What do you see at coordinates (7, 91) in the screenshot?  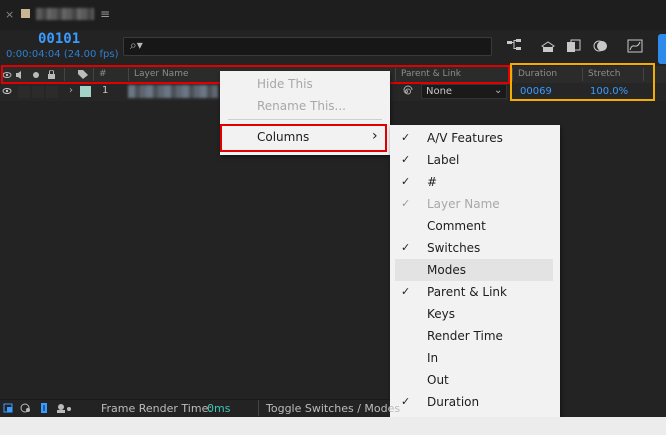 I see `video-visibility-icon` at bounding box center [7, 91].